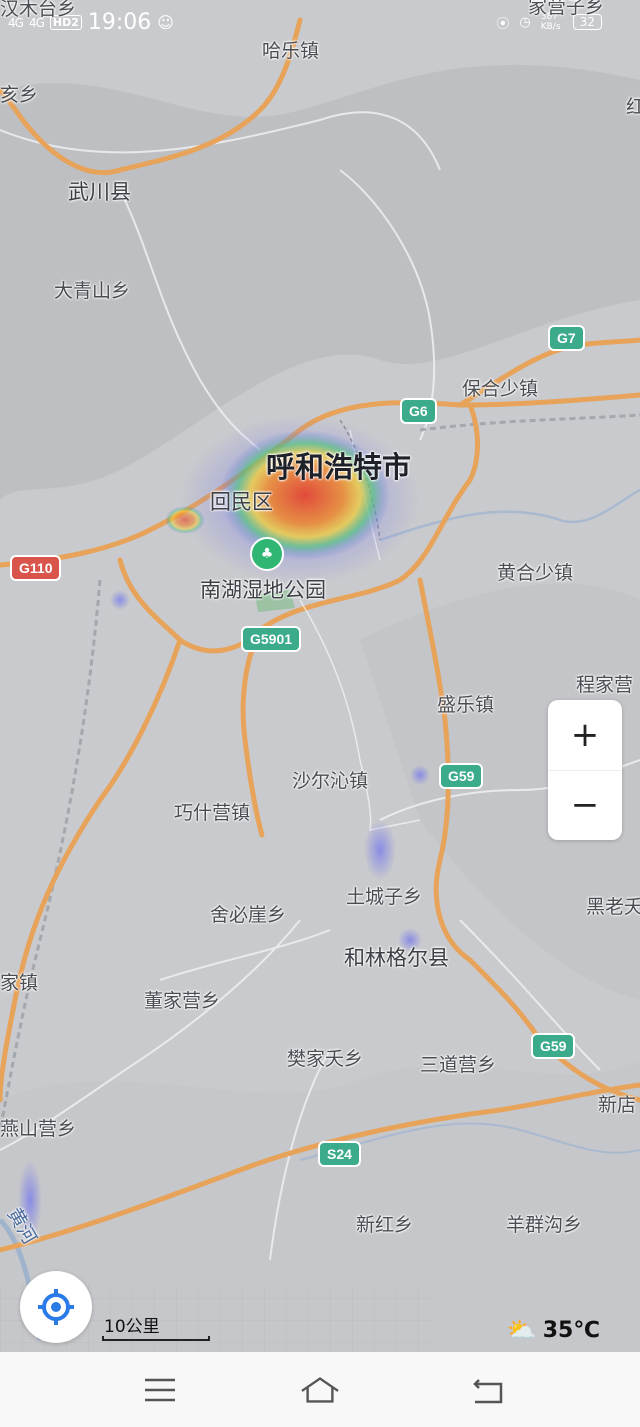 The image size is (640, 1427). What do you see at coordinates (571, 1330) in the screenshot?
I see `temperature: 35℃` at bounding box center [571, 1330].